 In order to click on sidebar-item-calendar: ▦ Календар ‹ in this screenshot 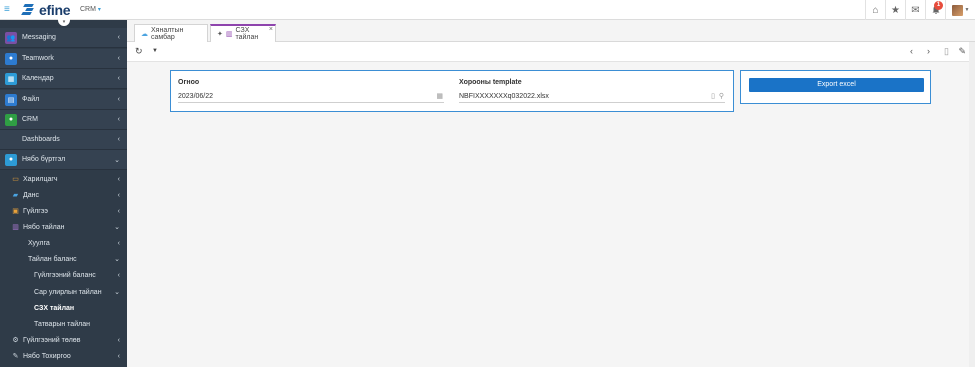, I will do `click(63, 79)`.